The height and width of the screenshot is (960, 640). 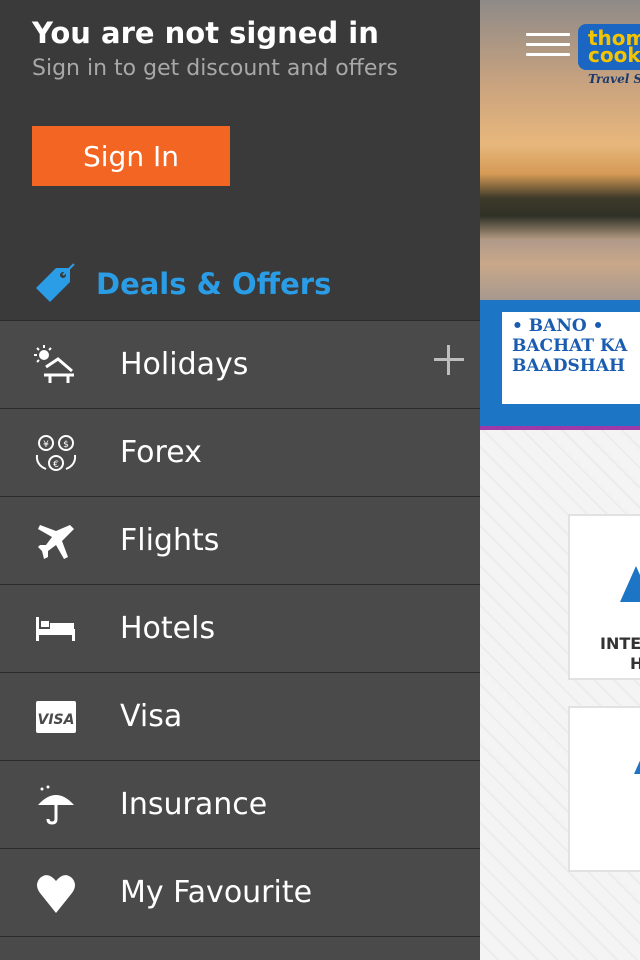 I want to click on svg-text: VISA, so click(x=56, y=720).